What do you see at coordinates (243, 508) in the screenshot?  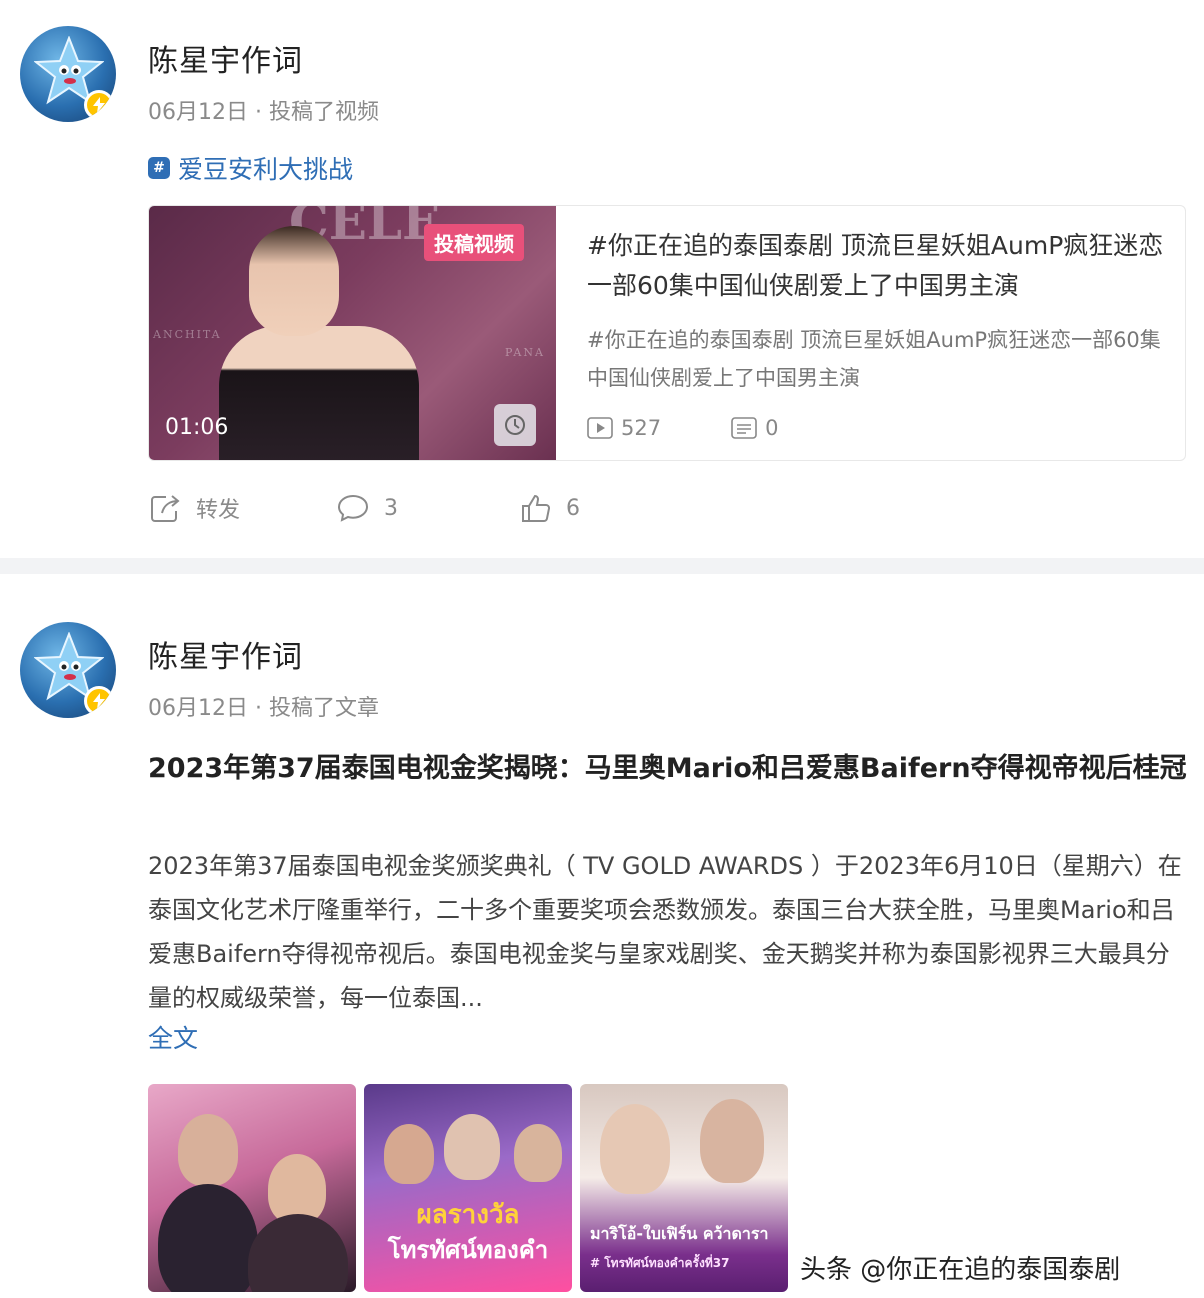 I see `repost-button: 转发` at bounding box center [243, 508].